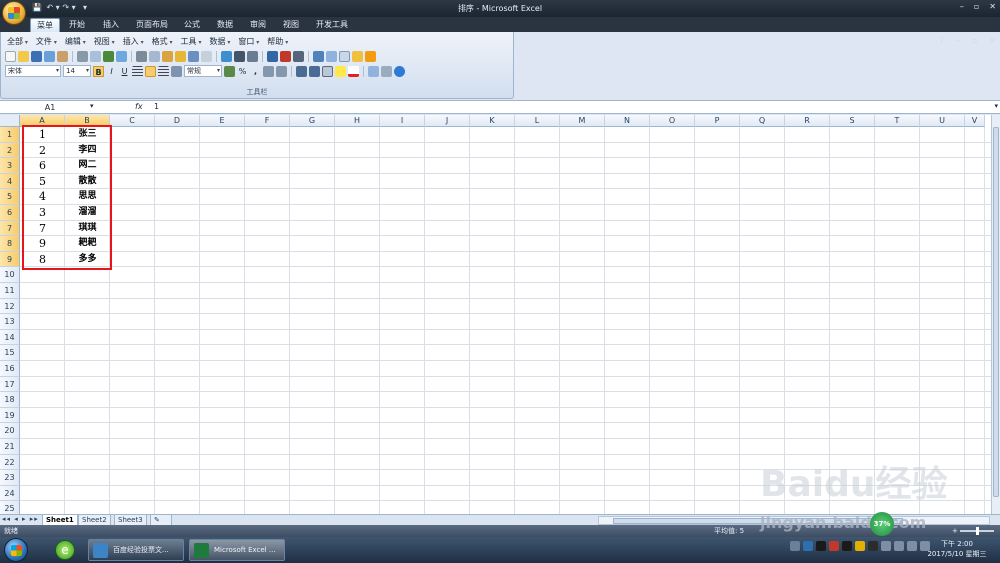  What do you see at coordinates (108, 56) in the screenshot?
I see `spelling-icon` at bounding box center [108, 56].